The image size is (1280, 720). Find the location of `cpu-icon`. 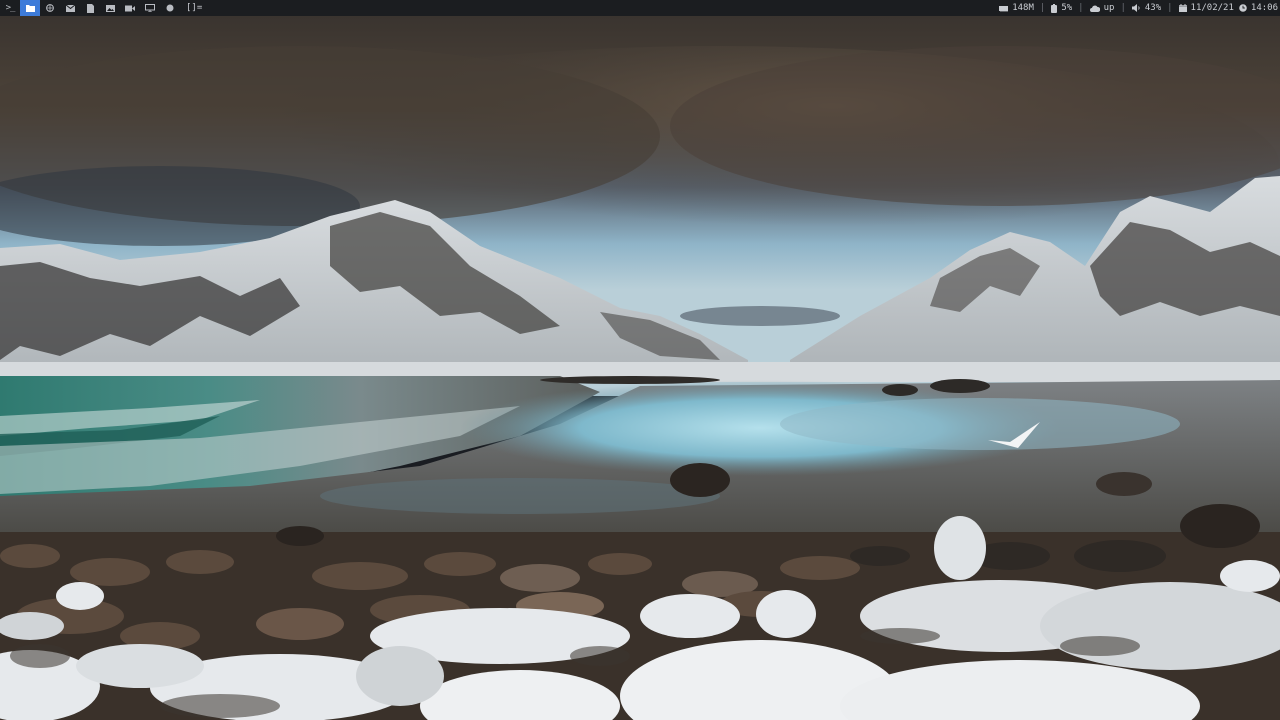

cpu-icon is located at coordinates (1054, 8).